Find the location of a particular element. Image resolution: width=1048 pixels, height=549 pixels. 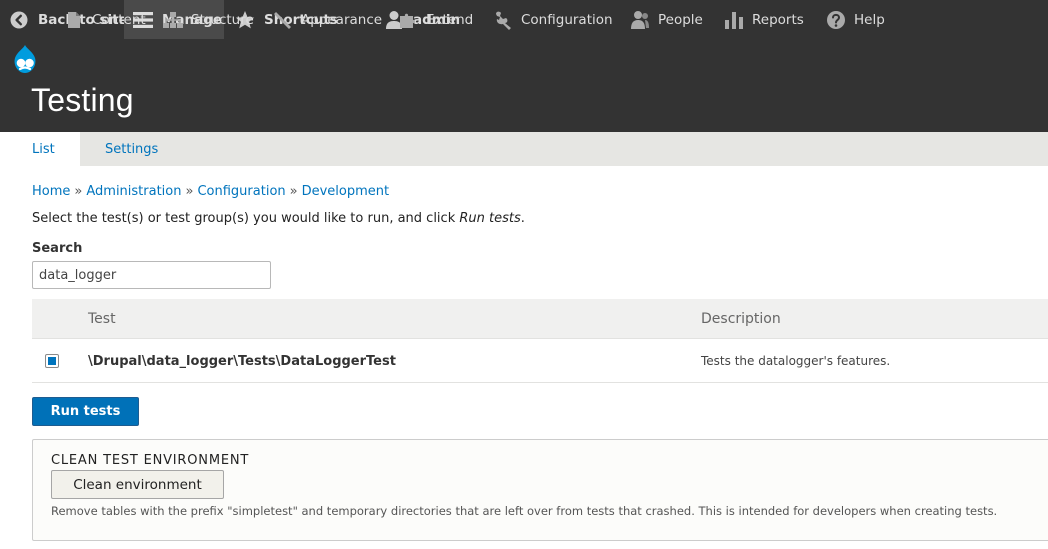

back-arrow-icon is located at coordinates (19, 20).